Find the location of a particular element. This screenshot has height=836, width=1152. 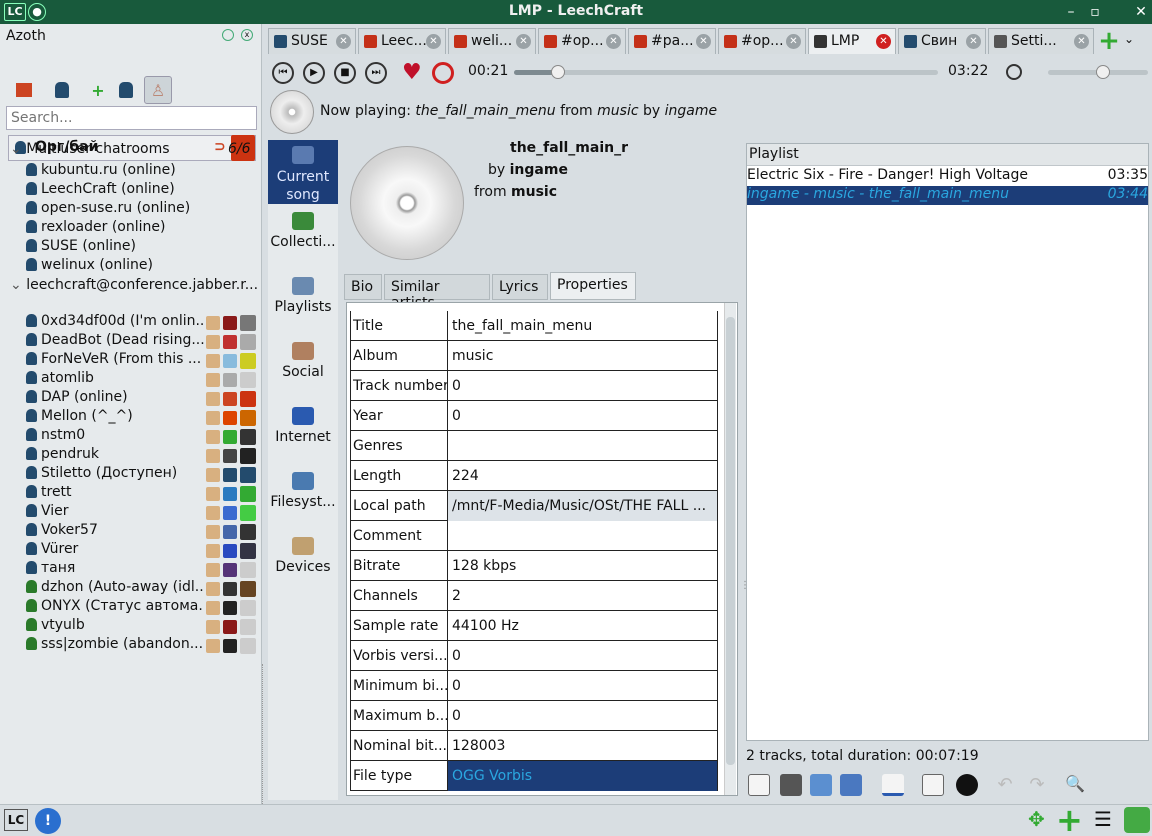

property-row: Year 0 is located at coordinates (534, 416).